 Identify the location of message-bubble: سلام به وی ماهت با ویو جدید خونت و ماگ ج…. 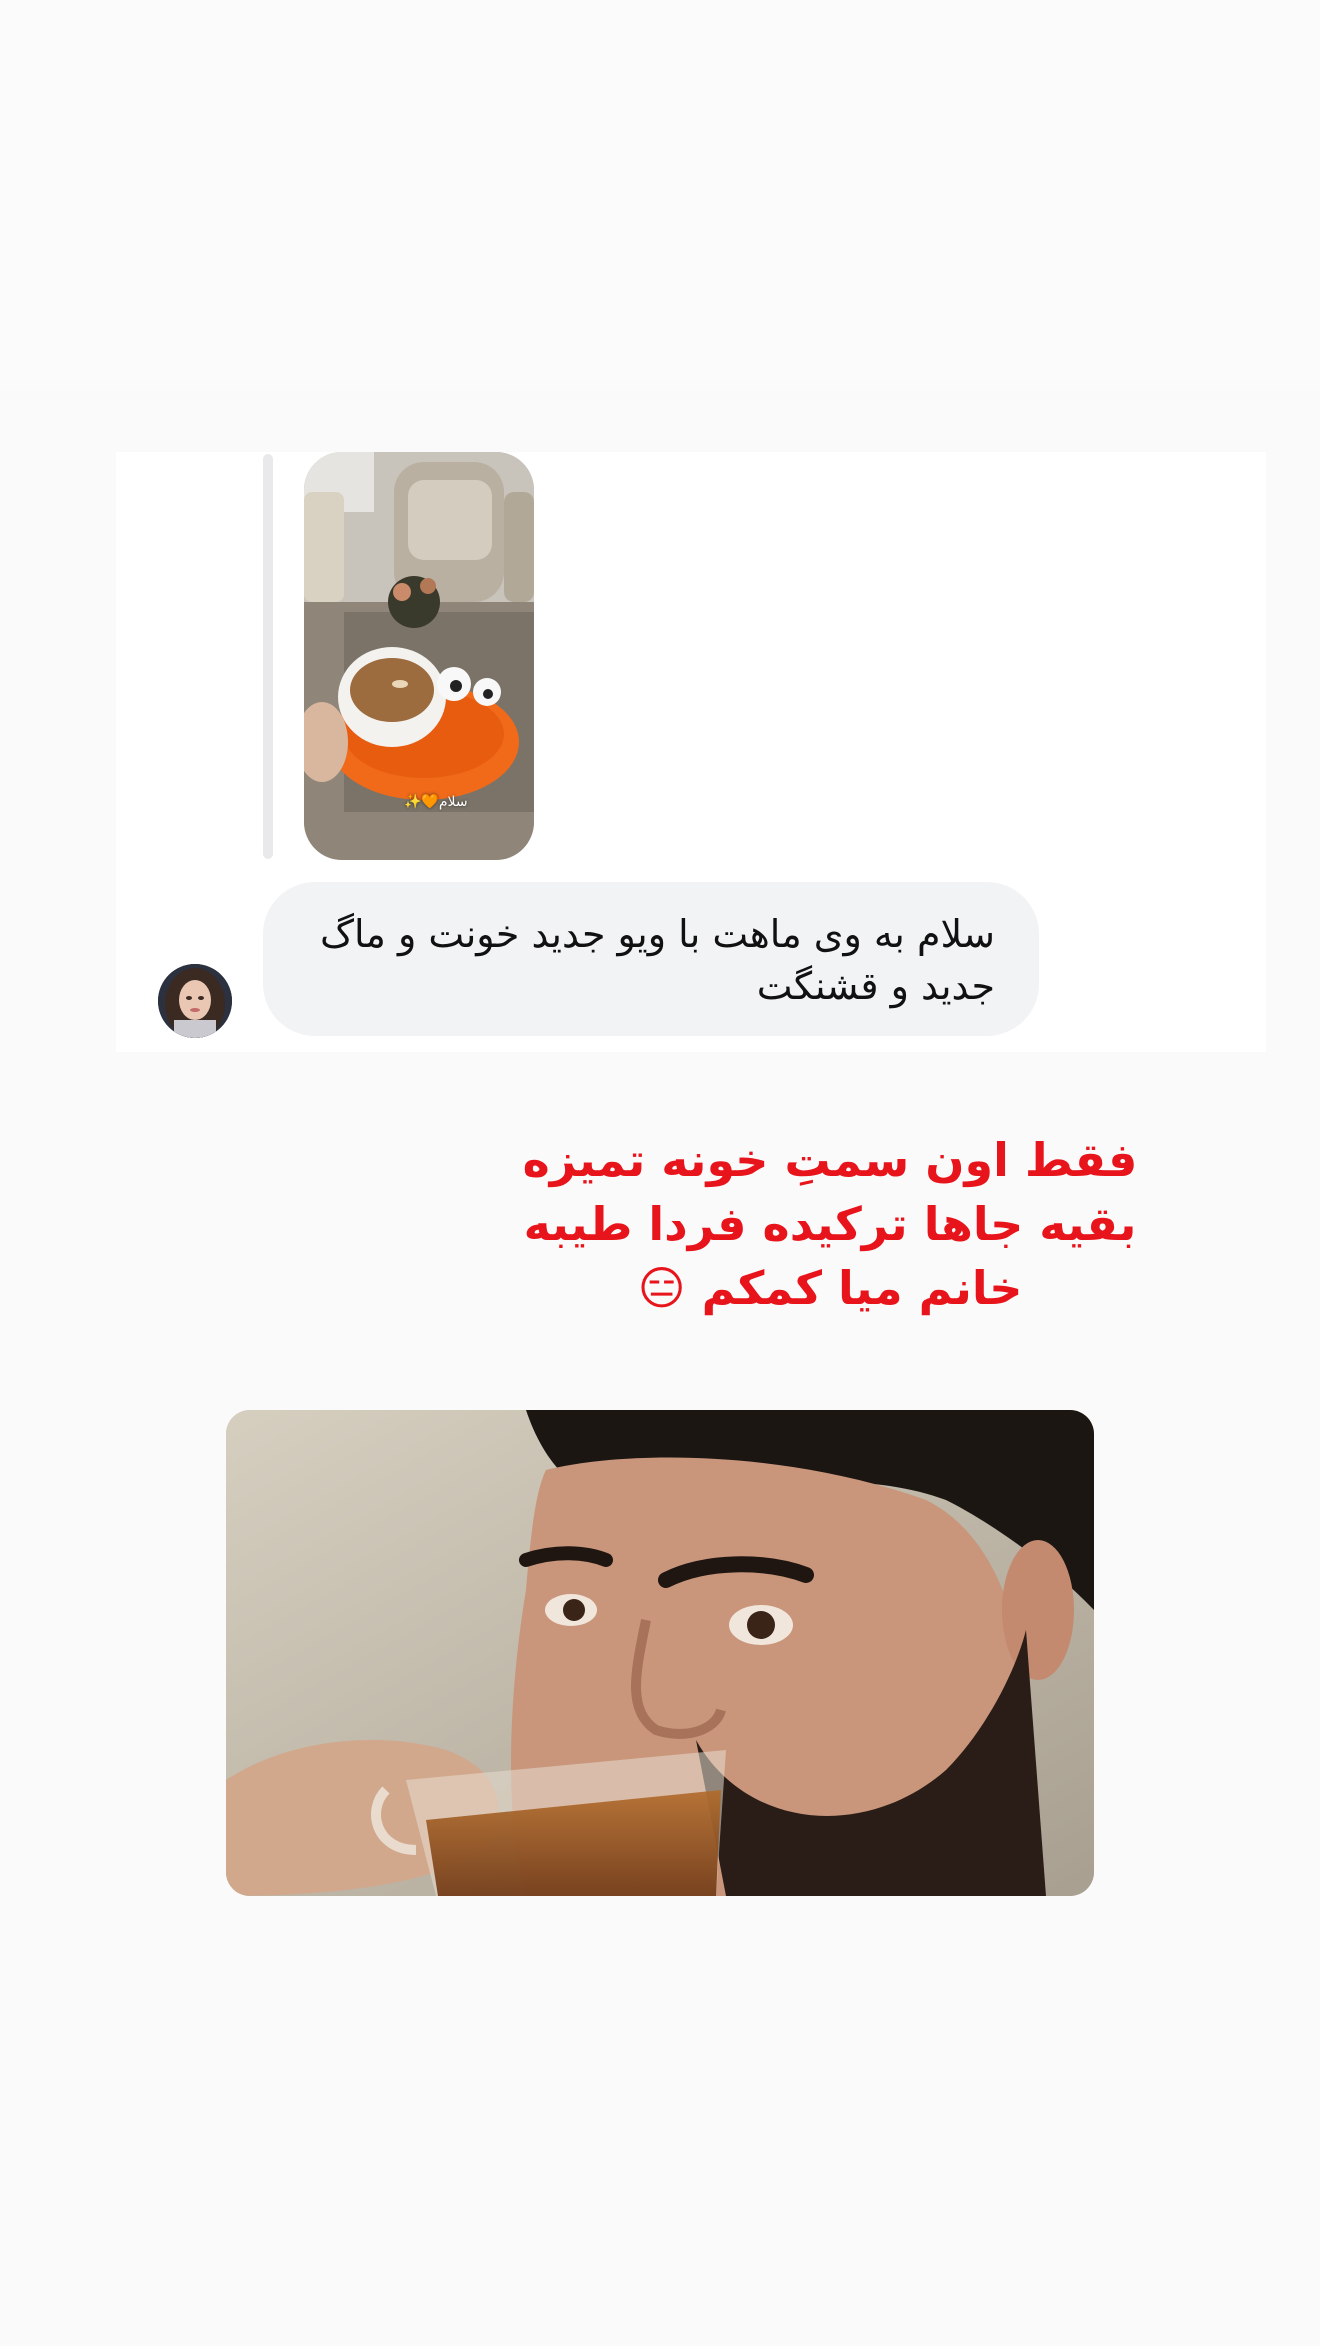
(651, 959).